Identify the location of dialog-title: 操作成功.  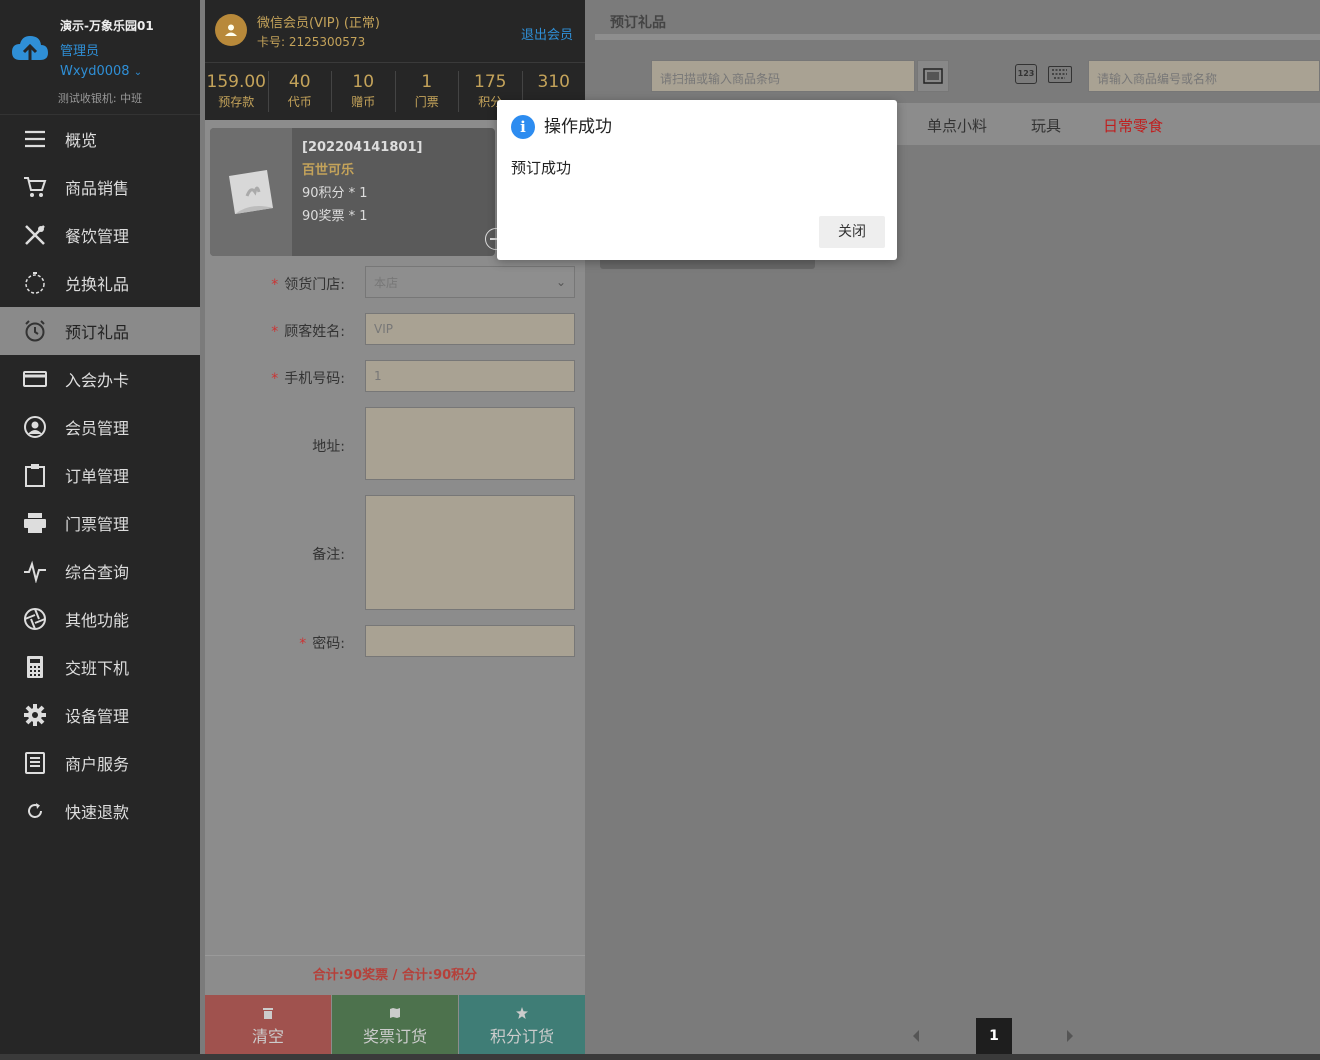
(578, 127).